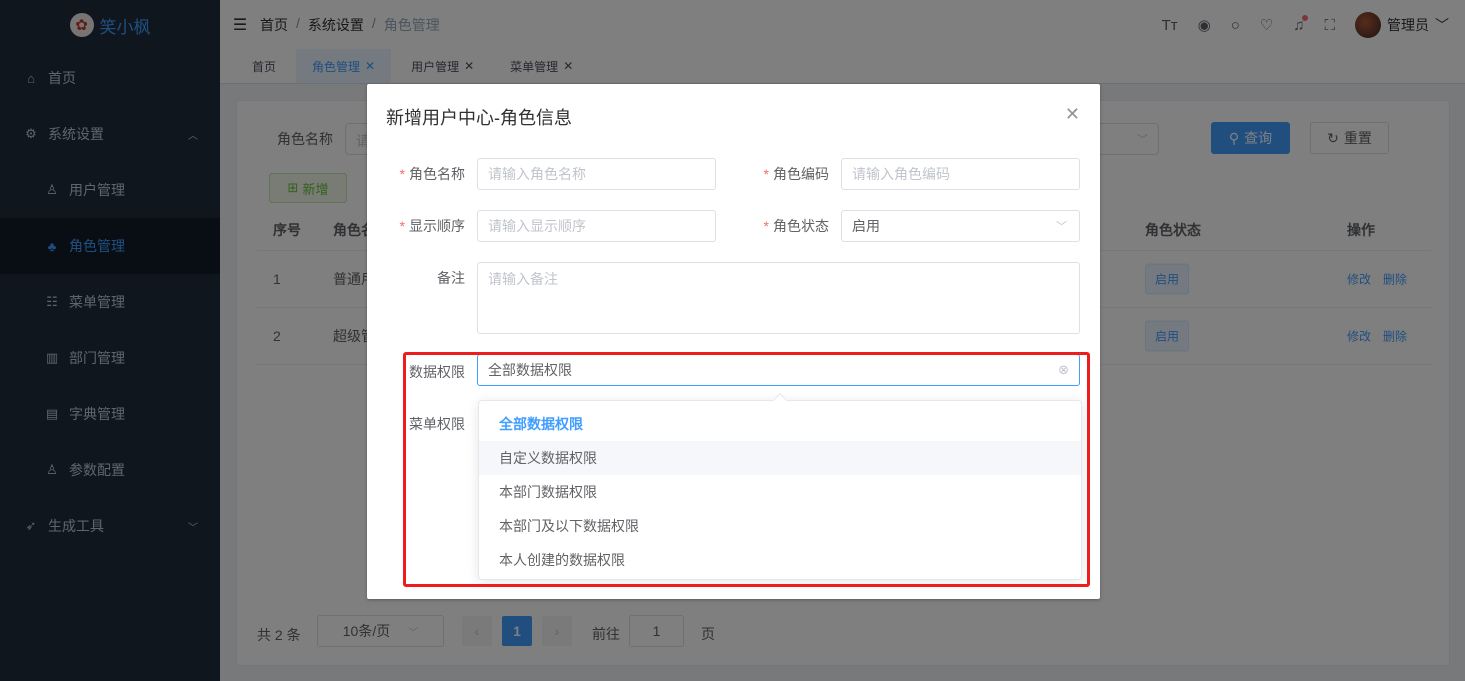  I want to click on role-code-label-text: 角色编码, so click(801, 174).